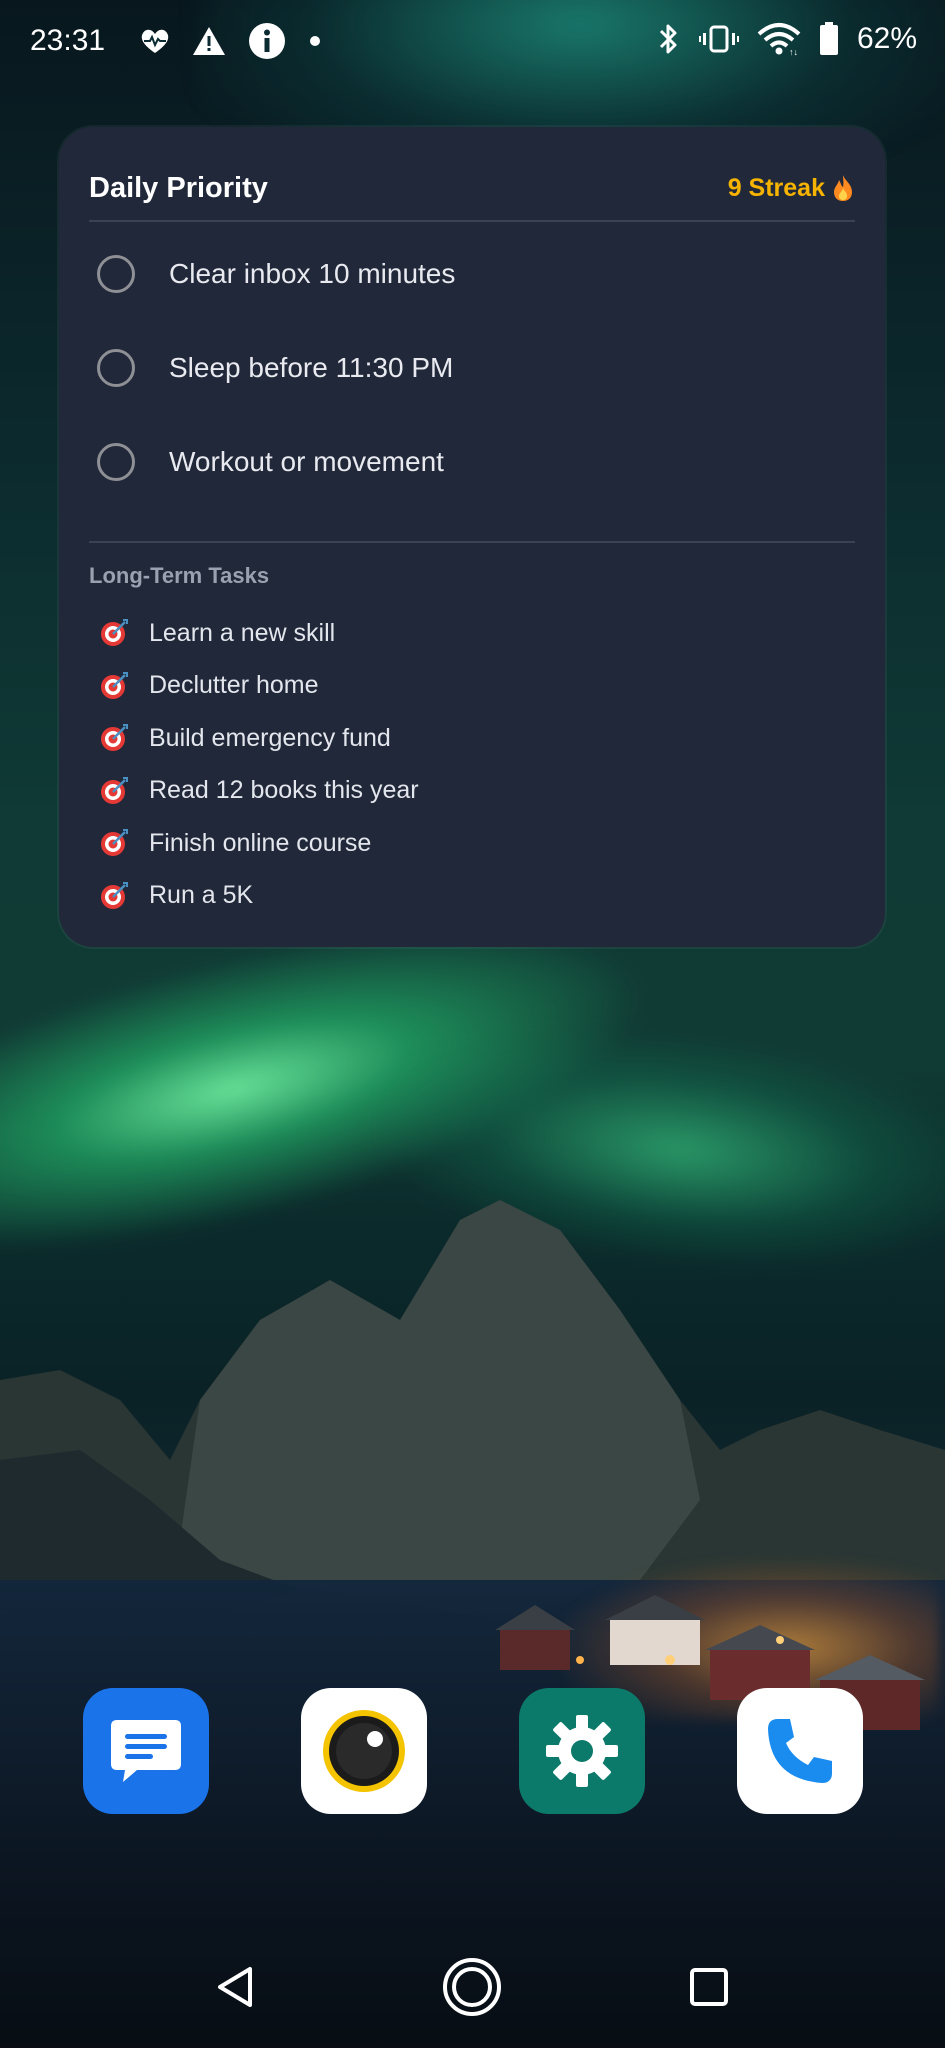 This screenshot has height=2048, width=945. I want to click on long-term-task-label: Learn a new skill, so click(242, 632).